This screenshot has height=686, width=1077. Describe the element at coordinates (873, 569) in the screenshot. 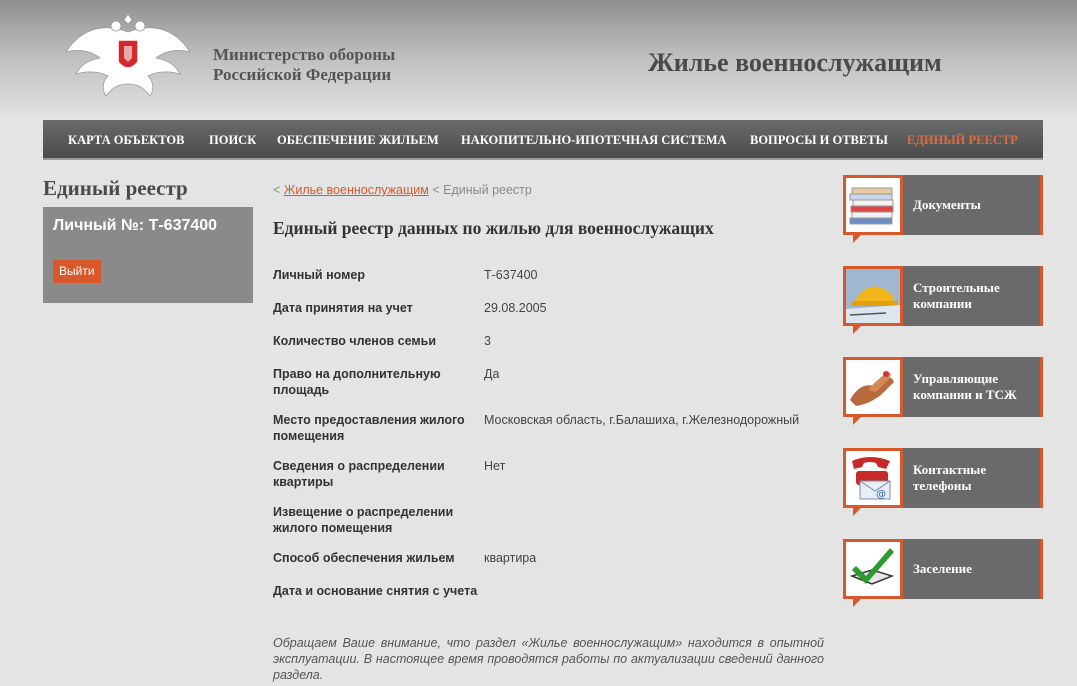

I see `checkbox-checkmark-icon` at that location.